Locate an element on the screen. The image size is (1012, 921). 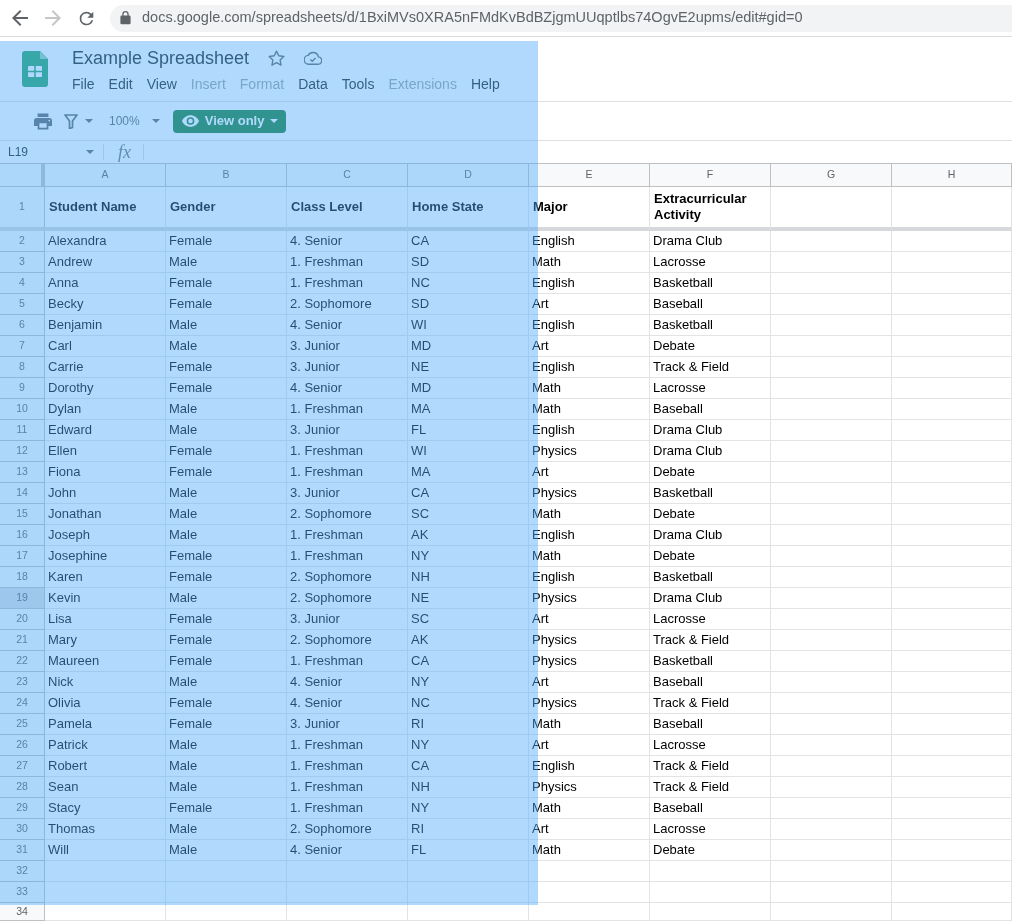
column-heading: Major is located at coordinates (589, 209).